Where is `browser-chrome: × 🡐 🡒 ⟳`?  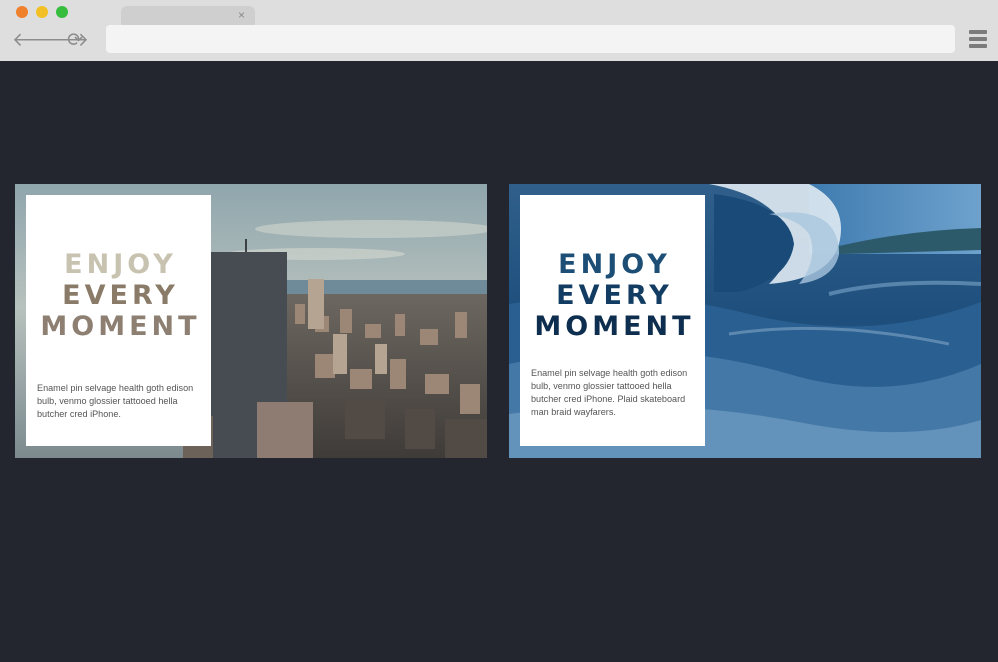 browser-chrome: × 🡐 🡒 ⟳ is located at coordinates (499, 30).